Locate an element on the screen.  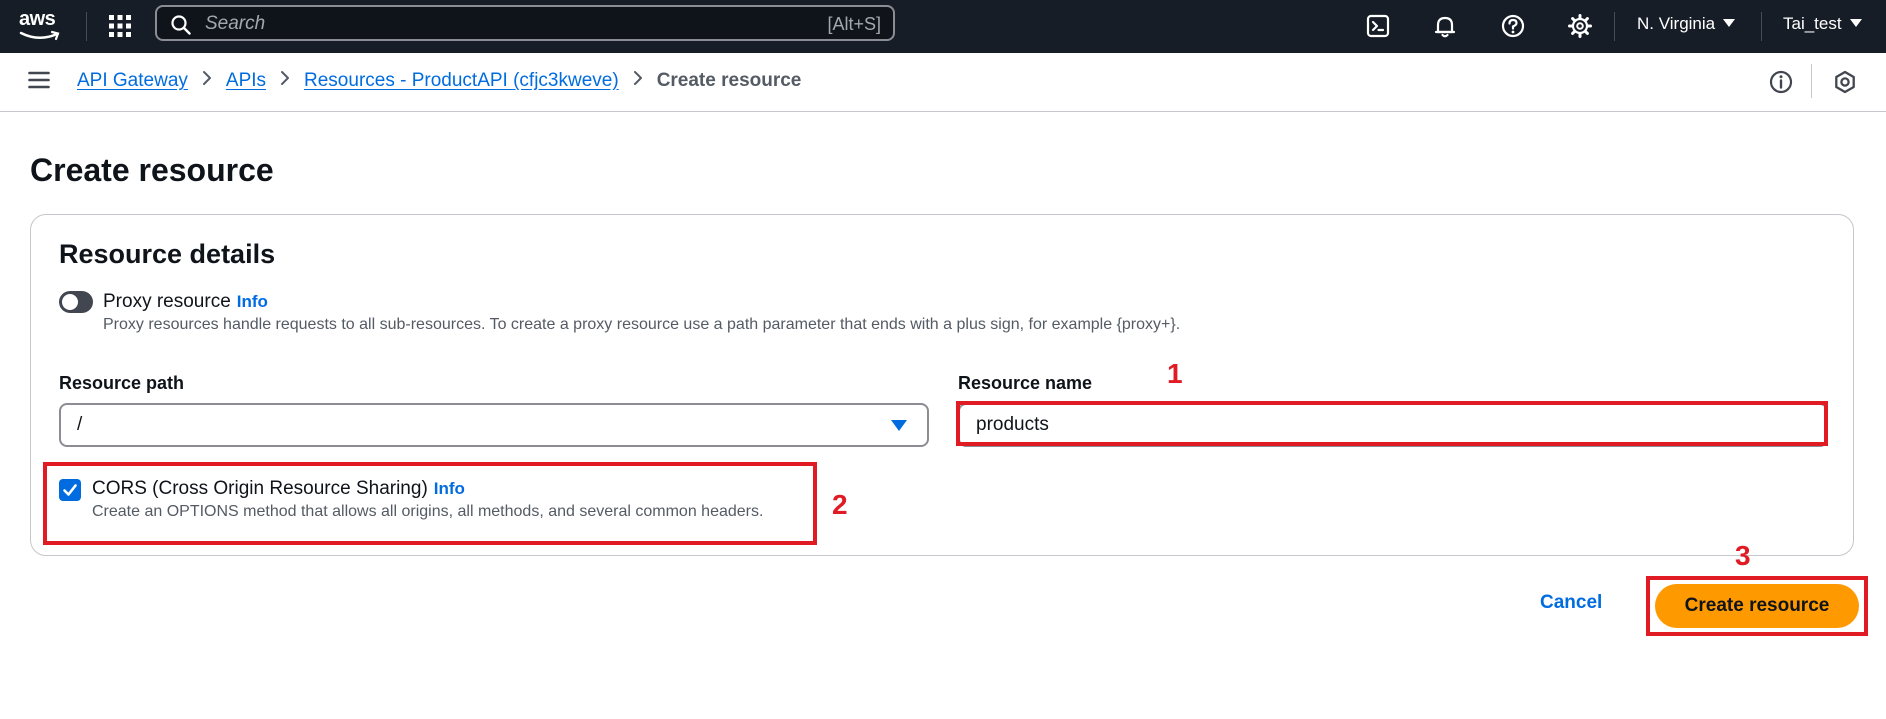
breadcrumb-divider is located at coordinates (1811, 81).